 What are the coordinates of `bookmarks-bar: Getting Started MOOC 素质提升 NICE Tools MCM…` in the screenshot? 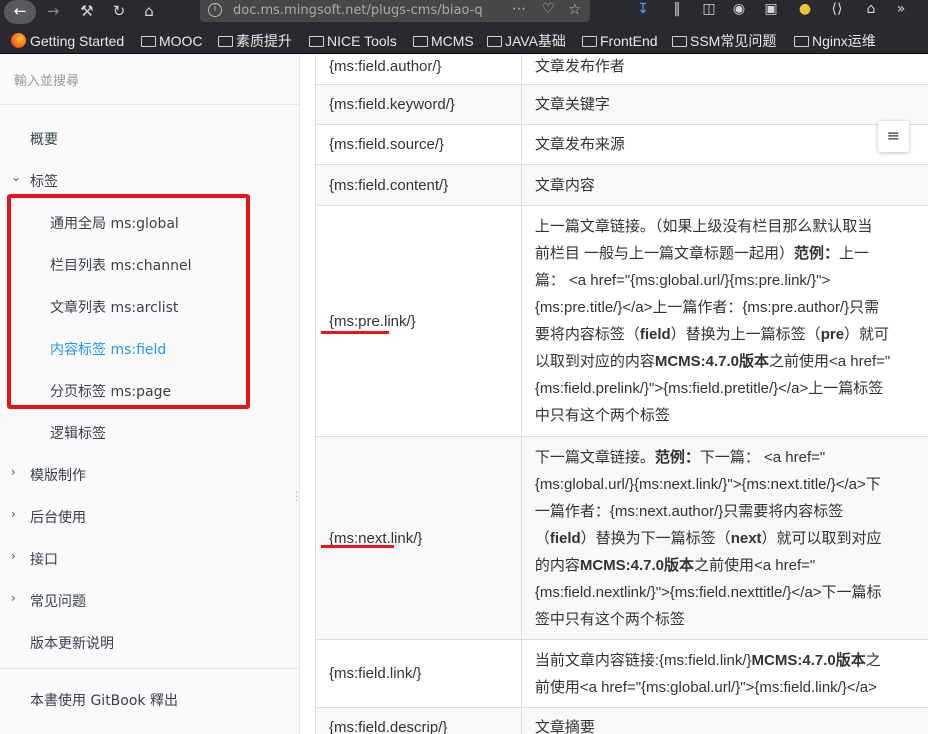 It's located at (464, 41).